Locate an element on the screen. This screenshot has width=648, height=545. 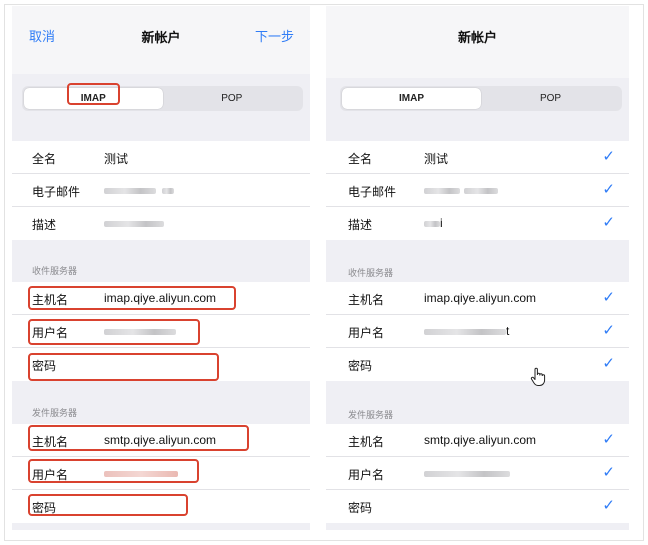
outgoing-server-group: 主机名 smtp.qiye.aliyun.com 用户名 密码 is located at coordinates (161, 473).